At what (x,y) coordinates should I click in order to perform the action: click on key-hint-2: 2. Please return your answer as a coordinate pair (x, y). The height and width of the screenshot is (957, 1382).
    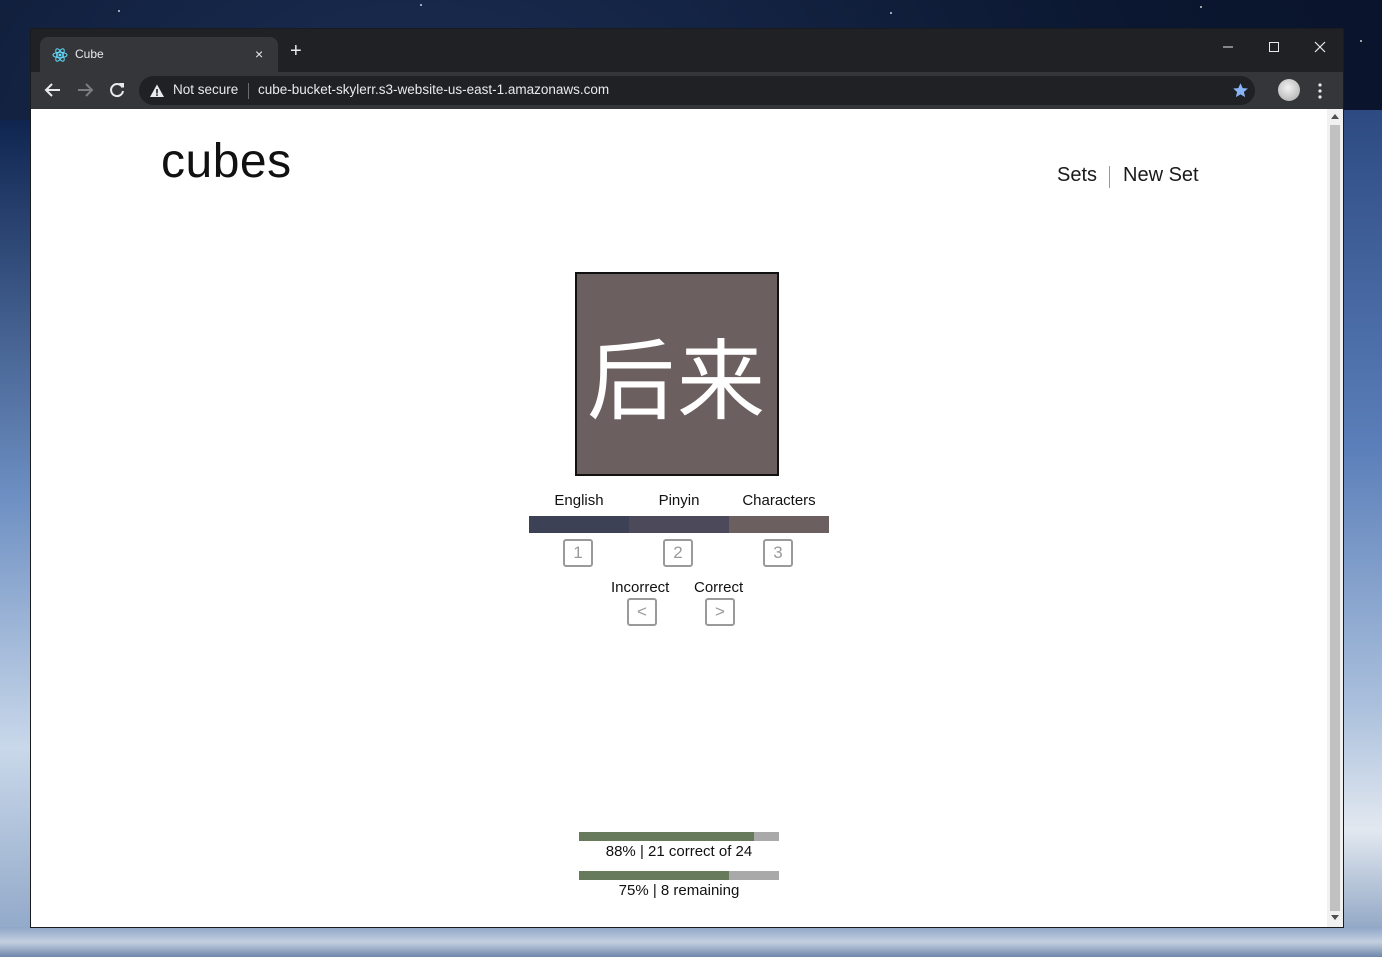
    Looking at the image, I should click on (678, 553).